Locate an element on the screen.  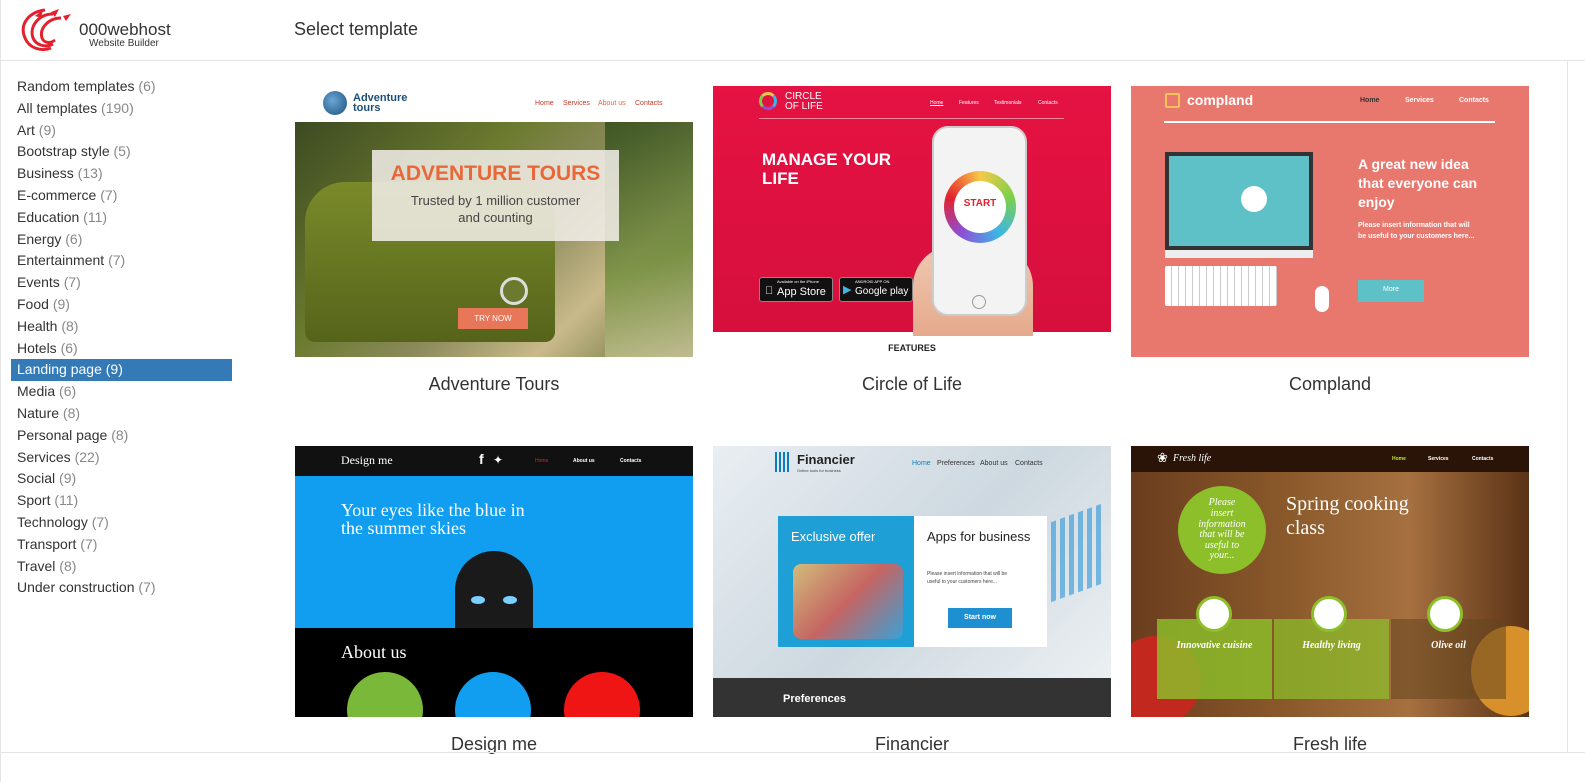
preview-cta-label: Start now is located at coordinates (980, 617).